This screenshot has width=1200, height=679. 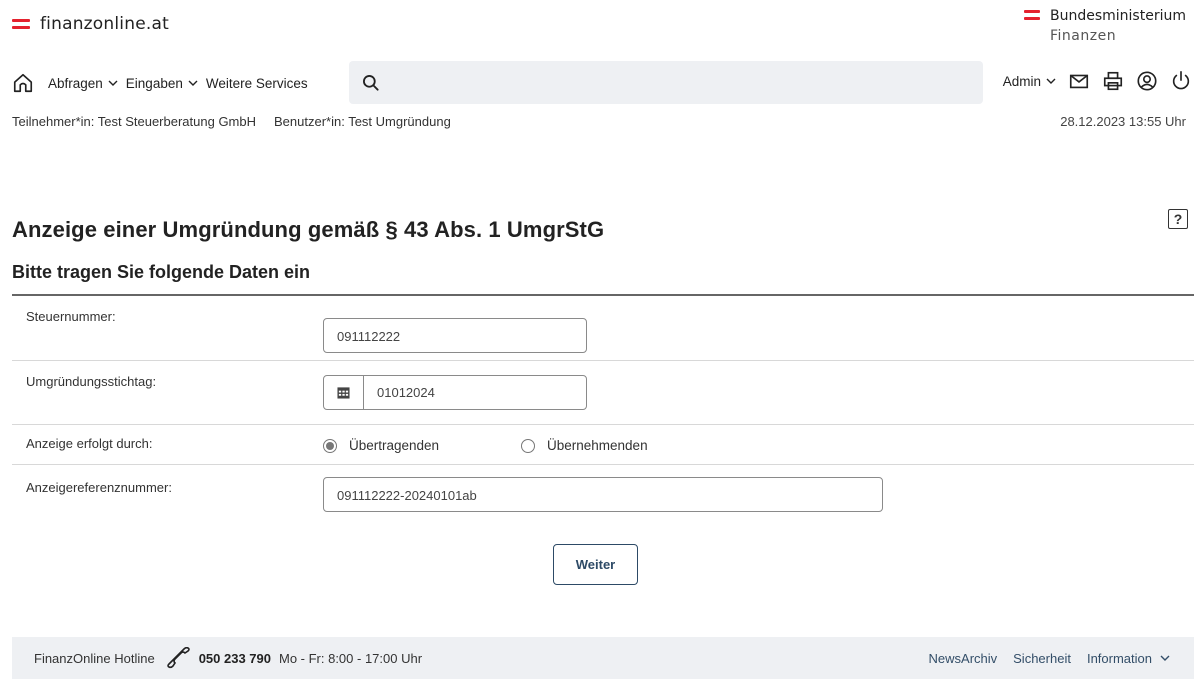 What do you see at coordinates (154, 83) in the screenshot?
I see `nav-eingaben-label: Eingaben` at bounding box center [154, 83].